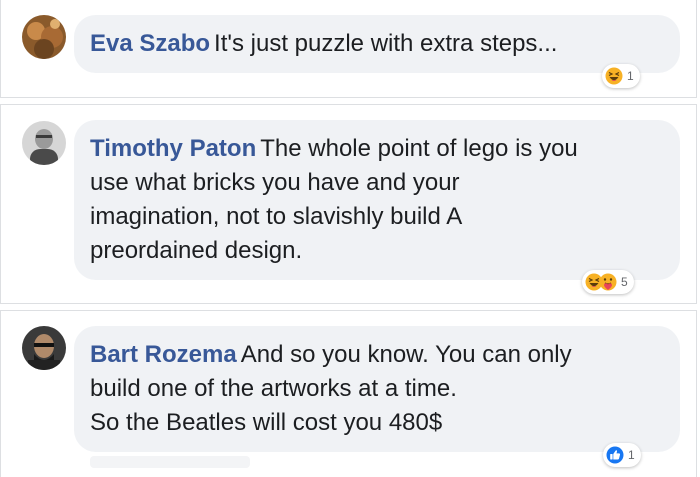 This screenshot has width=700, height=477. What do you see at coordinates (275, 182) in the screenshot?
I see `comment-text: use what bricks you have and your` at bounding box center [275, 182].